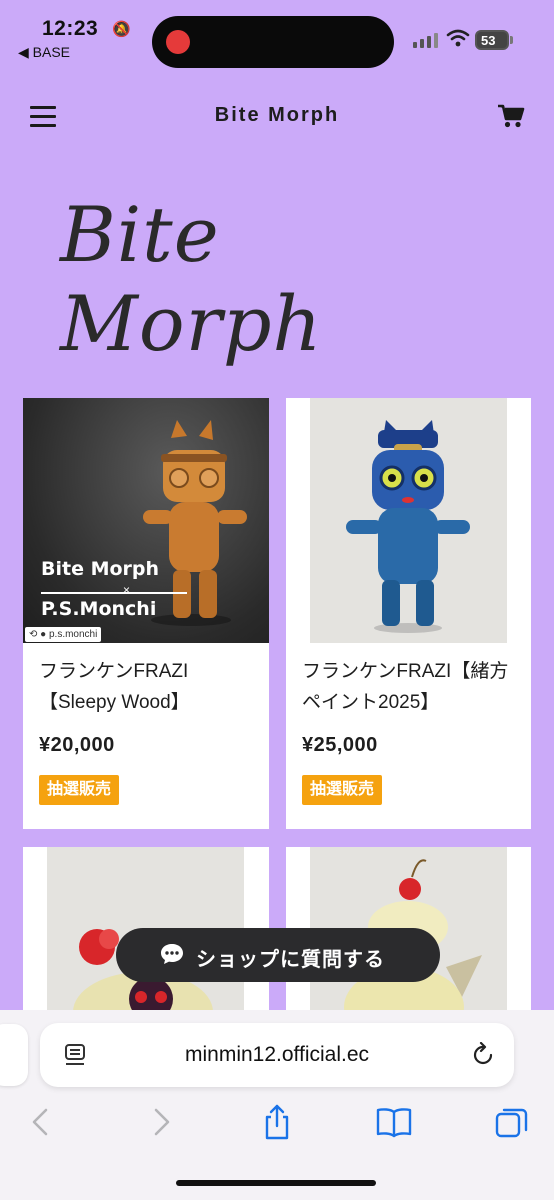 This screenshot has height=1200, width=554. Describe the element at coordinates (412, 687) in the screenshot. I see `product-name: フランケンFRAZI【緒方ペイント2025】` at that location.